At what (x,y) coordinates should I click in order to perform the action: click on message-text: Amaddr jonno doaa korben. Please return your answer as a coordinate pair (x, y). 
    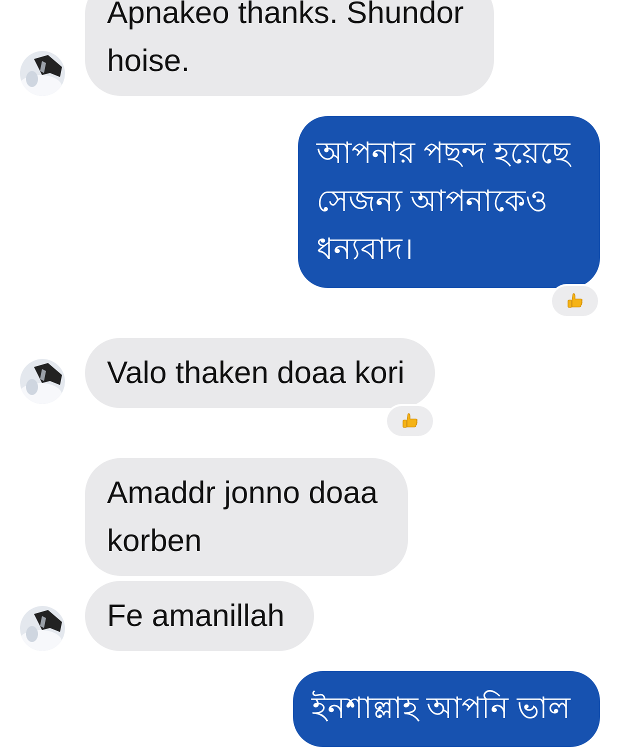
    Looking at the image, I should click on (242, 517).